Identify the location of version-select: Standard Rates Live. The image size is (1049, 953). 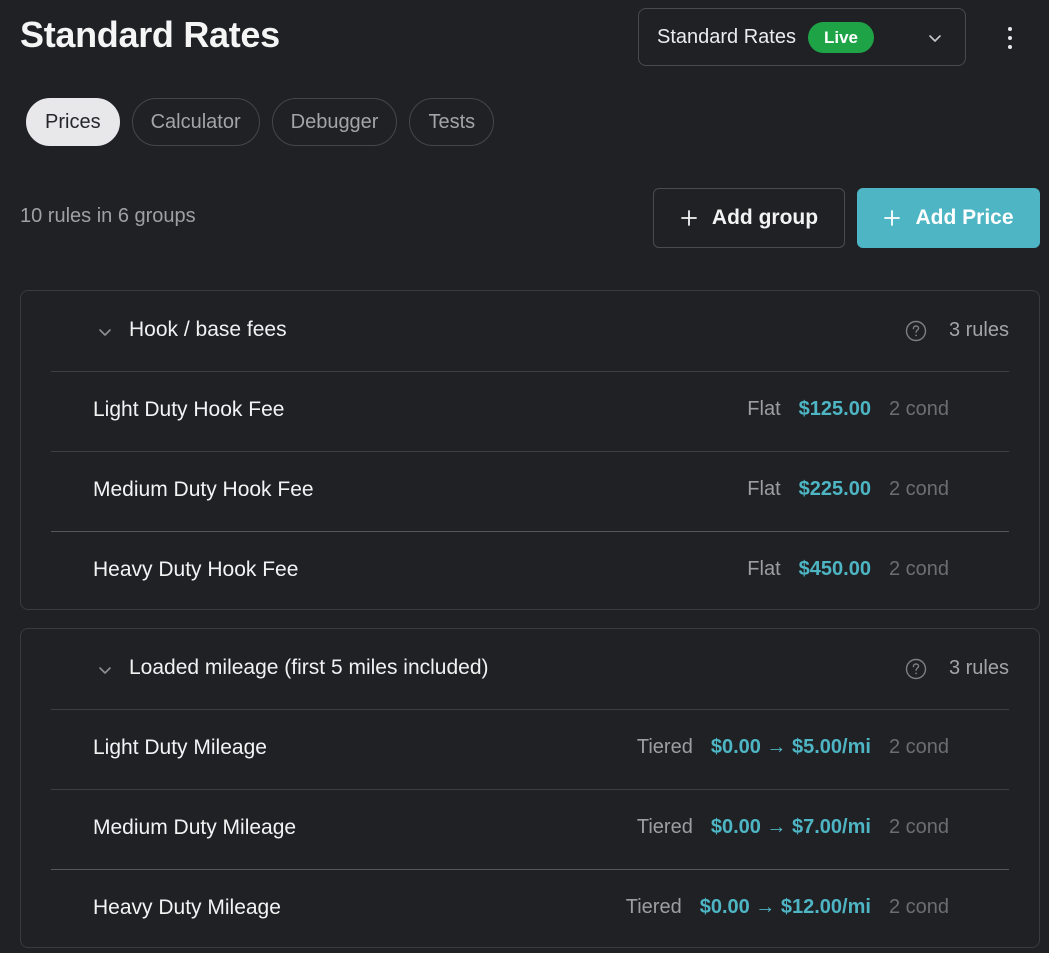
(802, 37).